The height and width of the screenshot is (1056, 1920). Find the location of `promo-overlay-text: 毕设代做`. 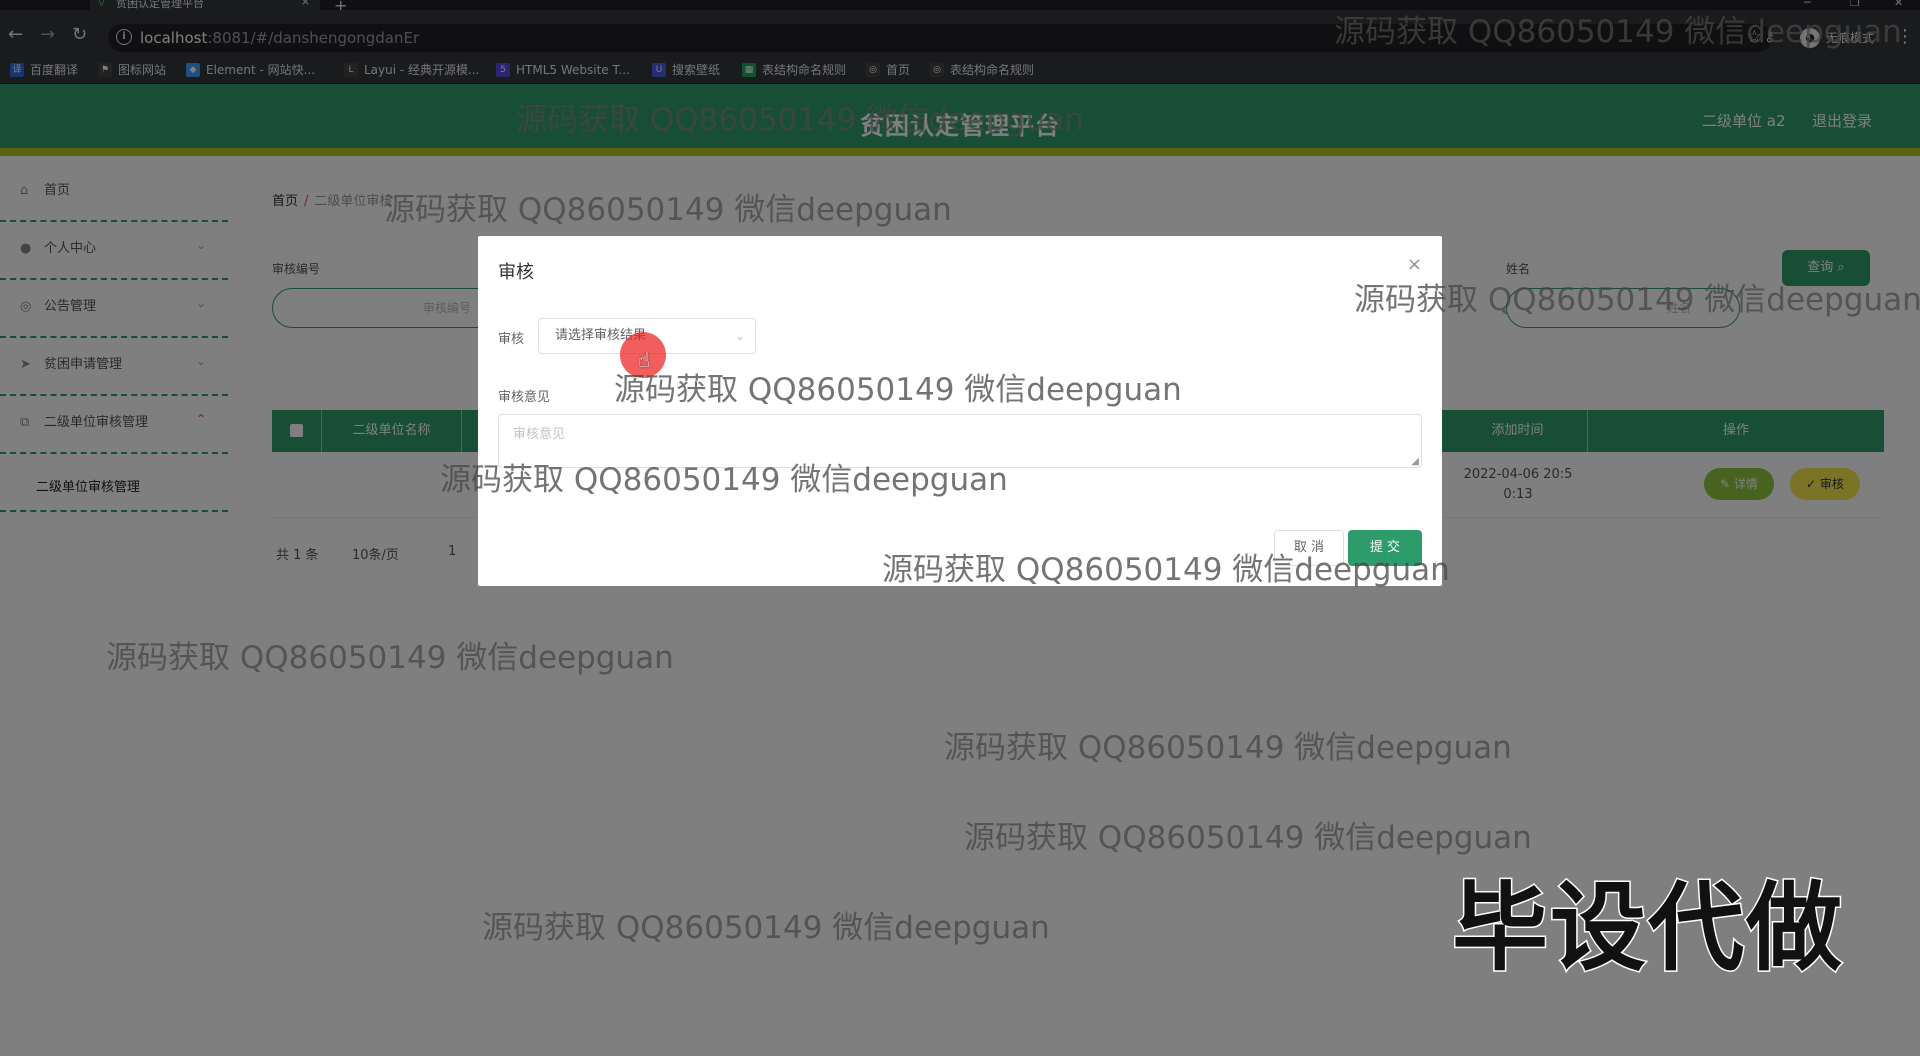

promo-overlay-text: 毕设代做 is located at coordinates (1647, 928).